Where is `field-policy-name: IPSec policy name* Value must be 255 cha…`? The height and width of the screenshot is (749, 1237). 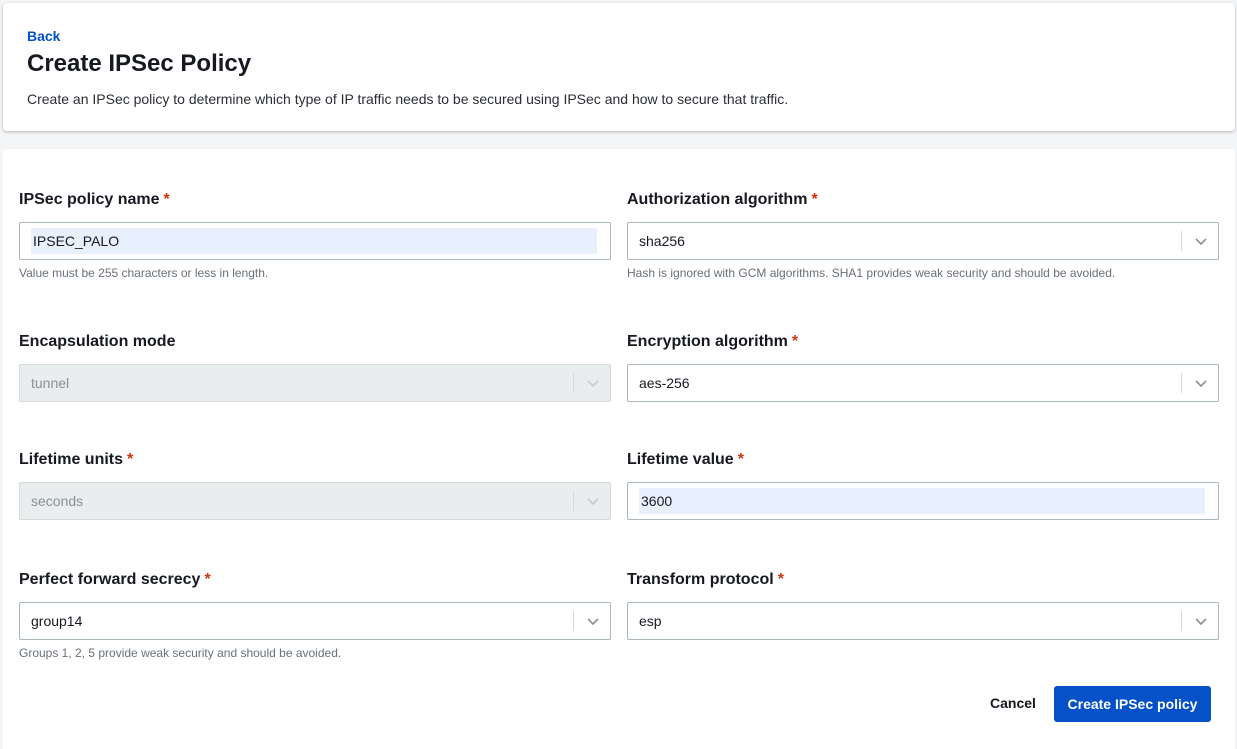 field-policy-name: IPSec policy name* Value must be 255 cha… is located at coordinates (315, 235).